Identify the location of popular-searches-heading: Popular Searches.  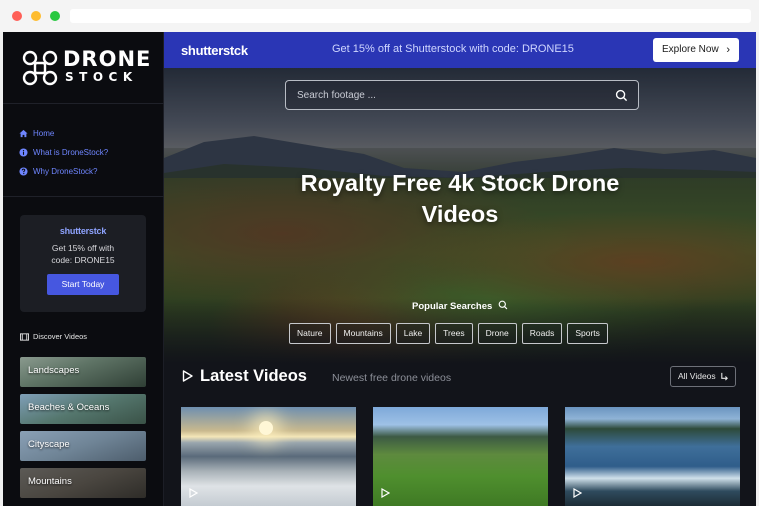
(460, 306).